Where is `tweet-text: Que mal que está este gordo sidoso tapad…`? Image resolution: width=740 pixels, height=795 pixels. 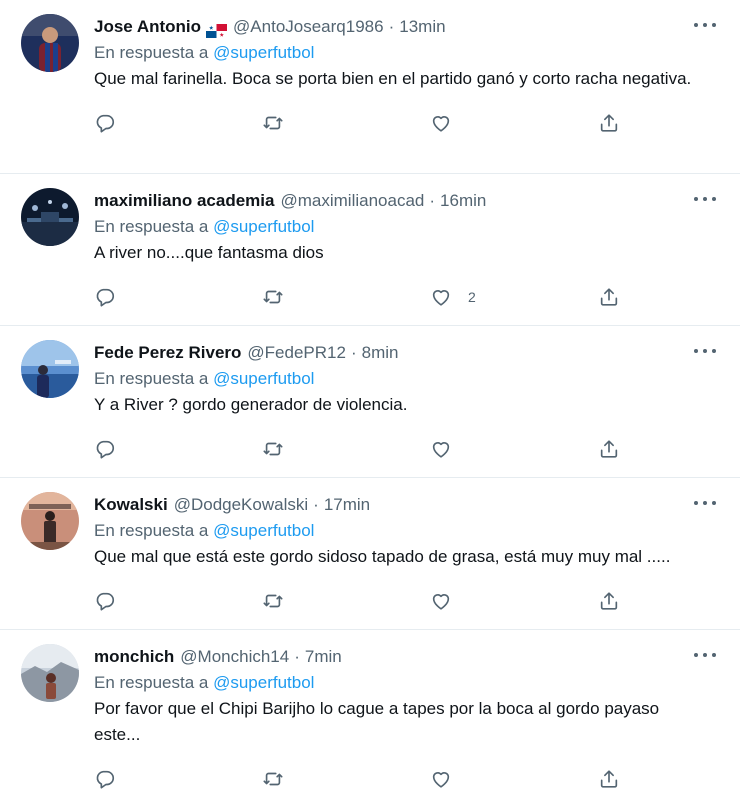
tweet-text: Que mal que está este gordo sidoso tapad… is located at coordinates (382, 556).